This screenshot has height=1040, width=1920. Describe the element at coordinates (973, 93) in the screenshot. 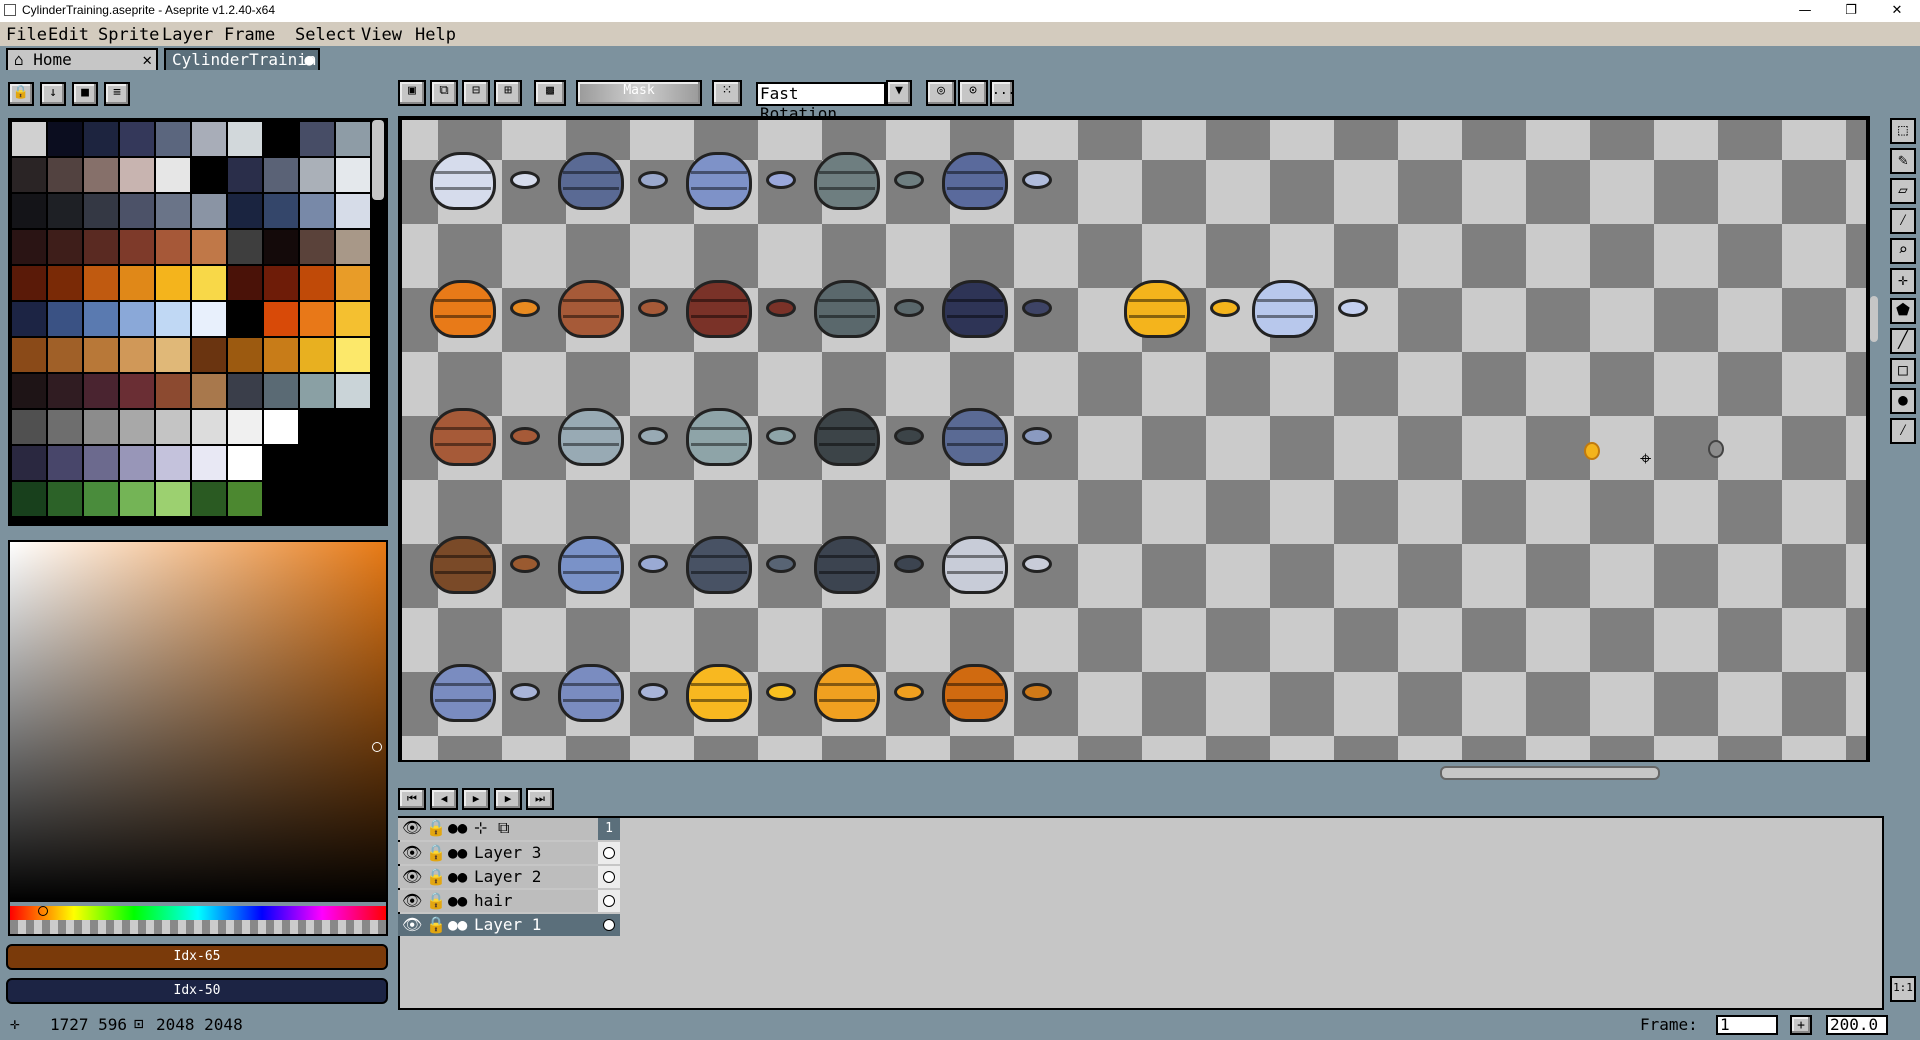

I see `transform-icon: ⊙` at that location.